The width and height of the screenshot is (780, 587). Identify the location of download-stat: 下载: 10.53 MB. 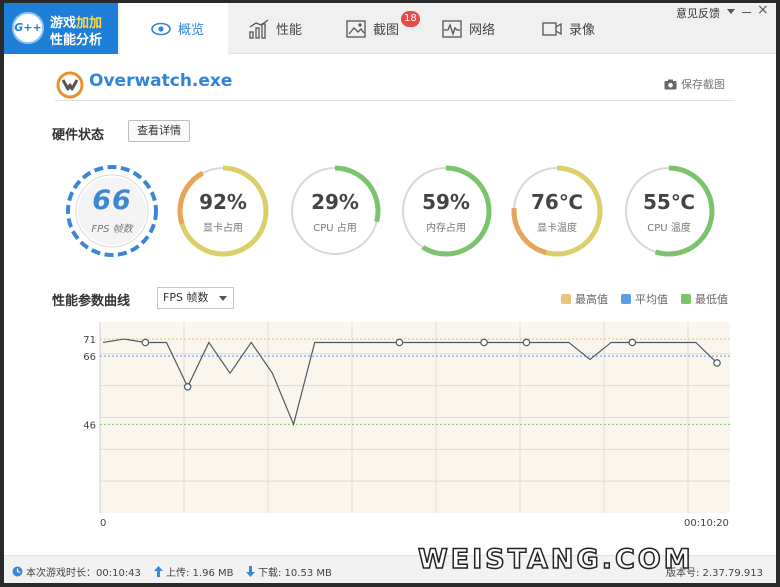
(289, 571).